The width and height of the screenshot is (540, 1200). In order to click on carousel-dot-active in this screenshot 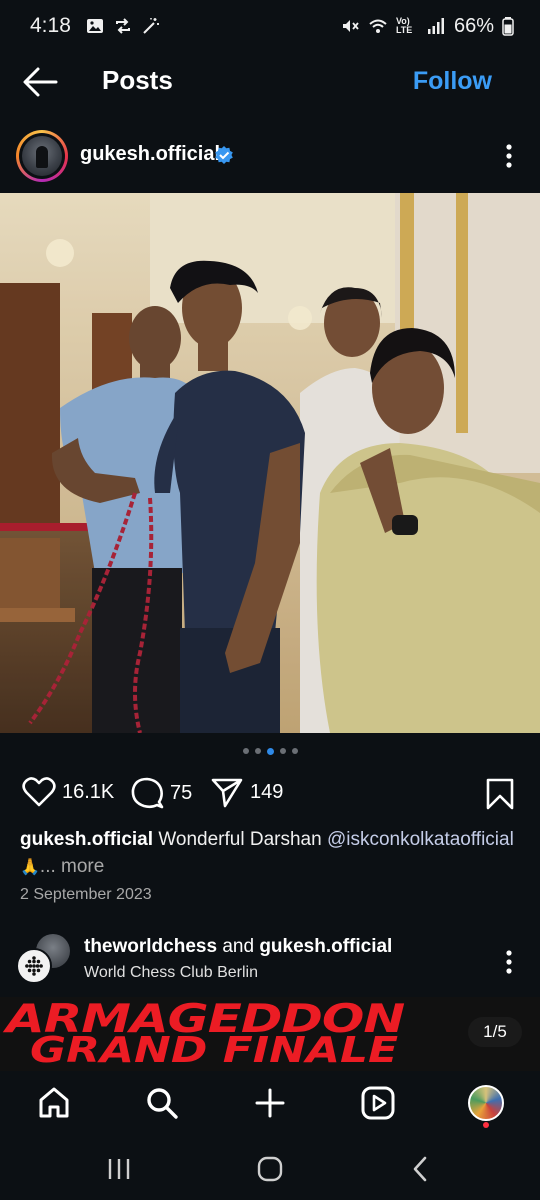, I will do `click(270, 751)`.